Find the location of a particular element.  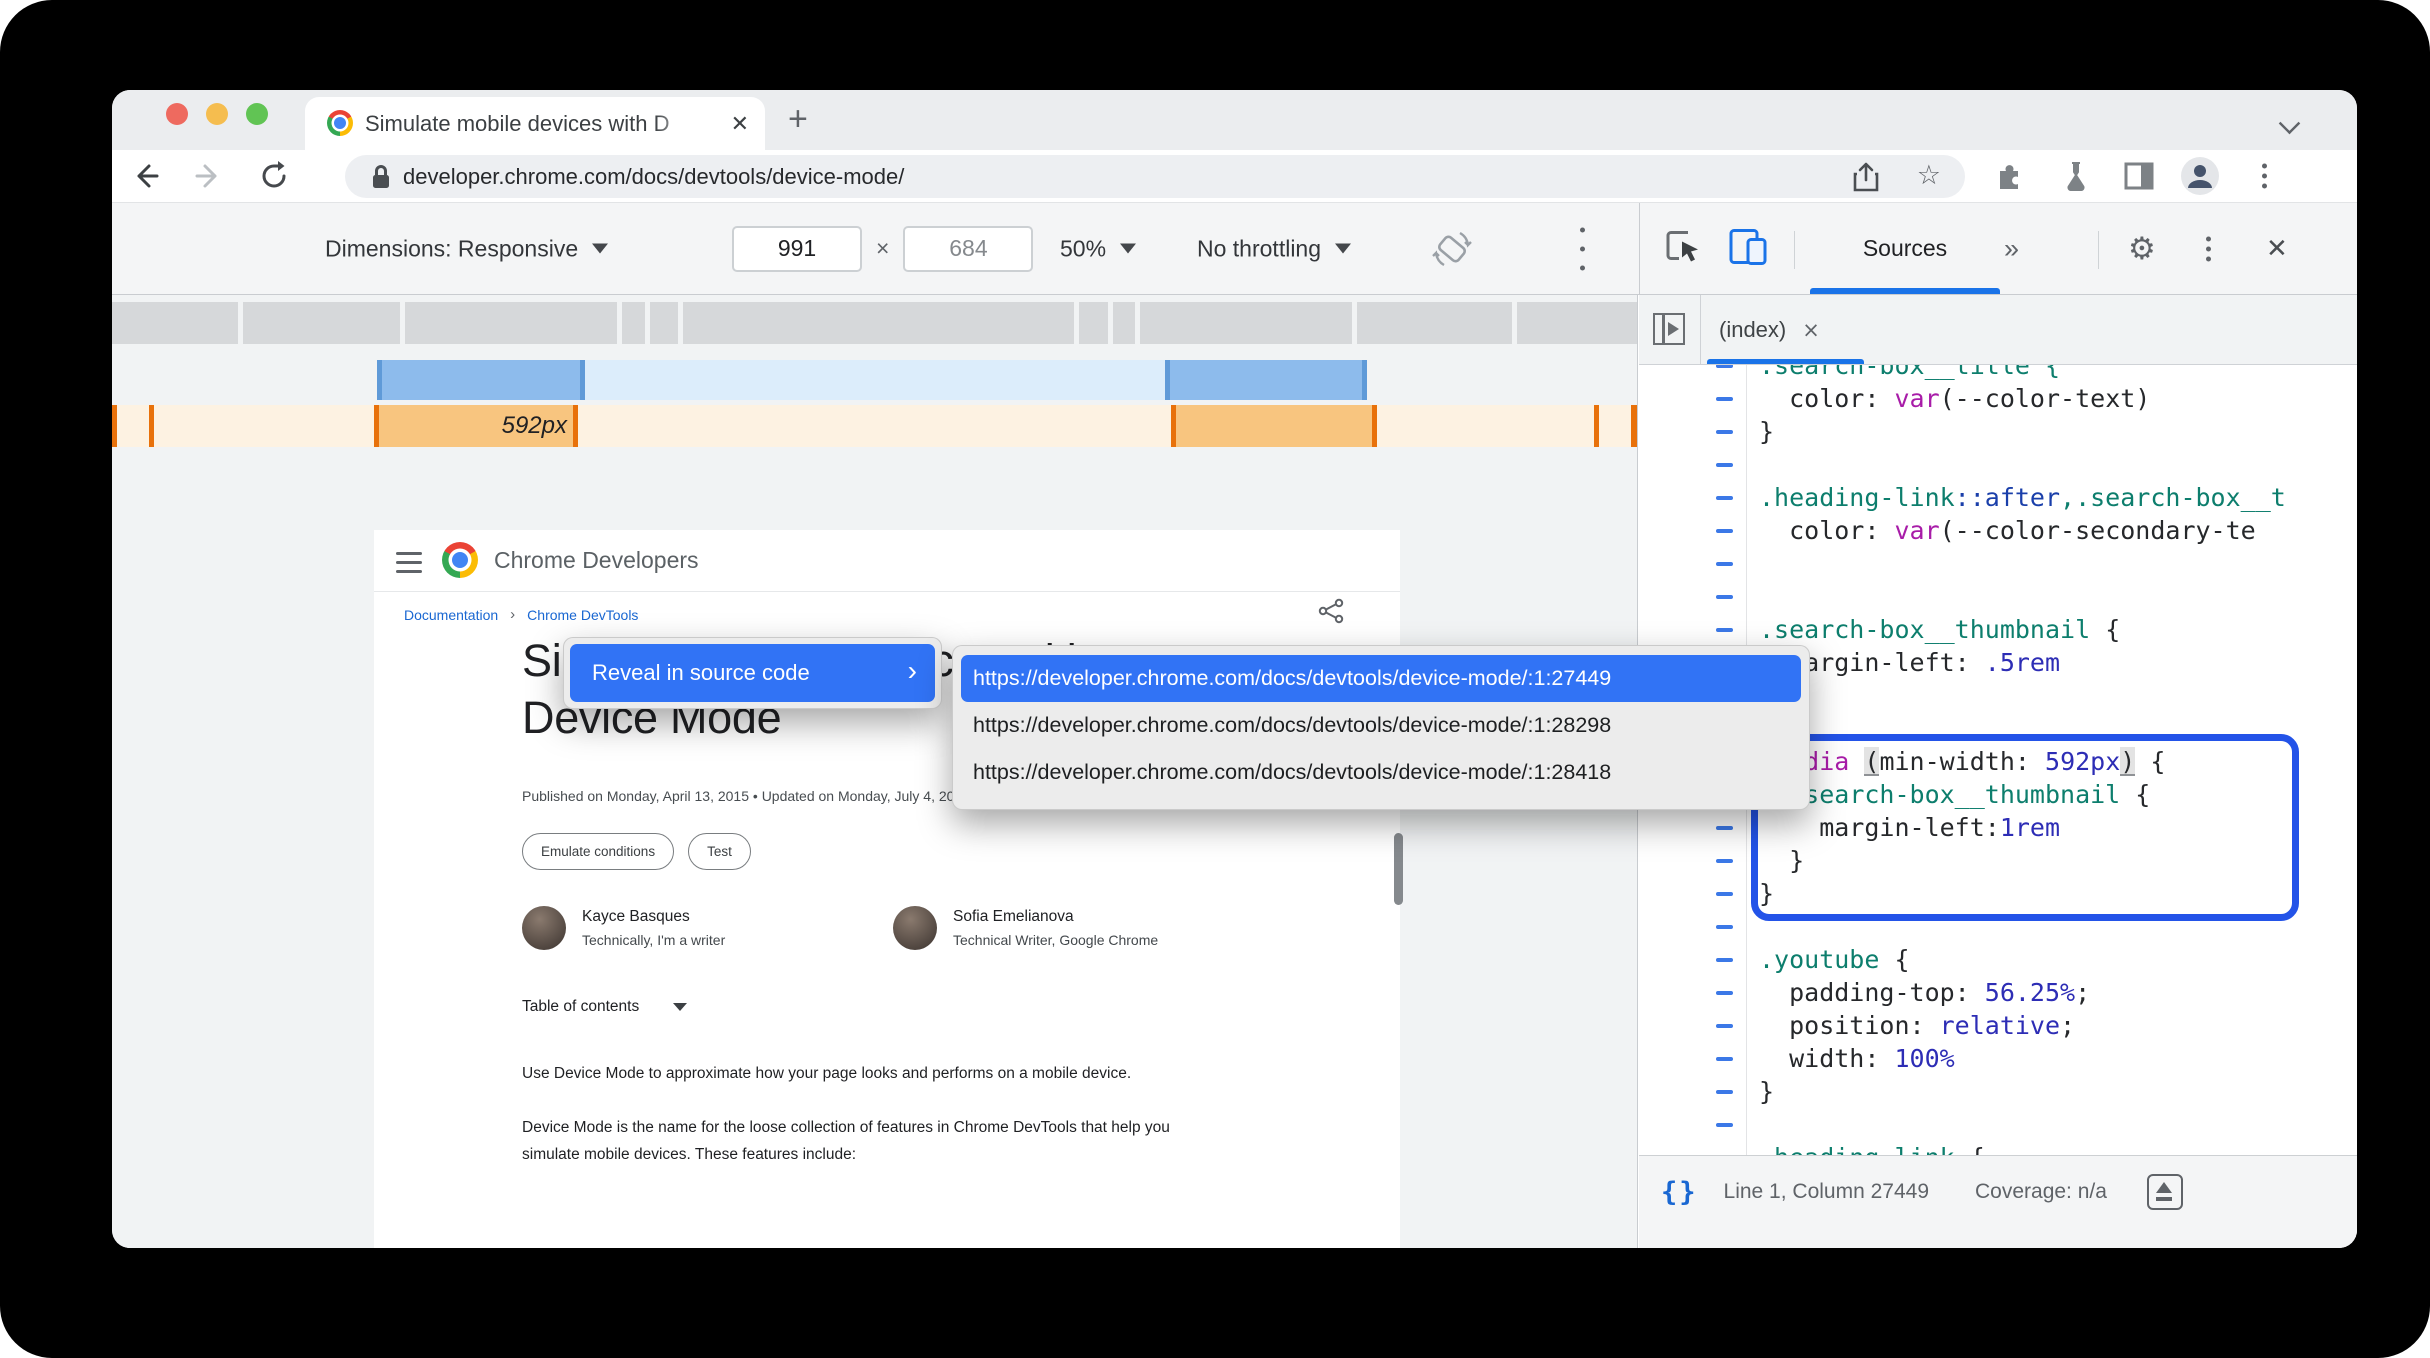

show-navigator-icon is located at coordinates (1670, 329).